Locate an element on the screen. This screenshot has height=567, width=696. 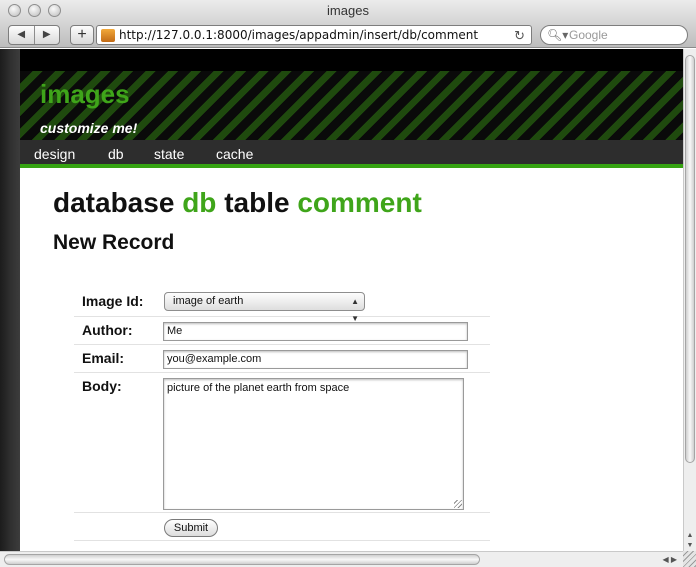
image-id-selected-value: image of earth is located at coordinates (208, 301).